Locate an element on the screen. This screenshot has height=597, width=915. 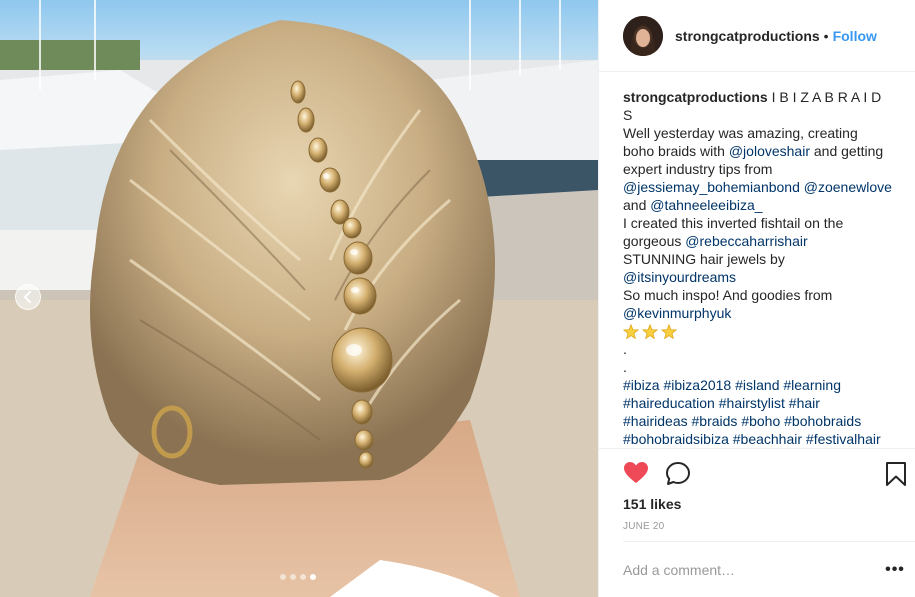
caption-title: I B I Z A B R A I D is located at coordinates (826, 97).